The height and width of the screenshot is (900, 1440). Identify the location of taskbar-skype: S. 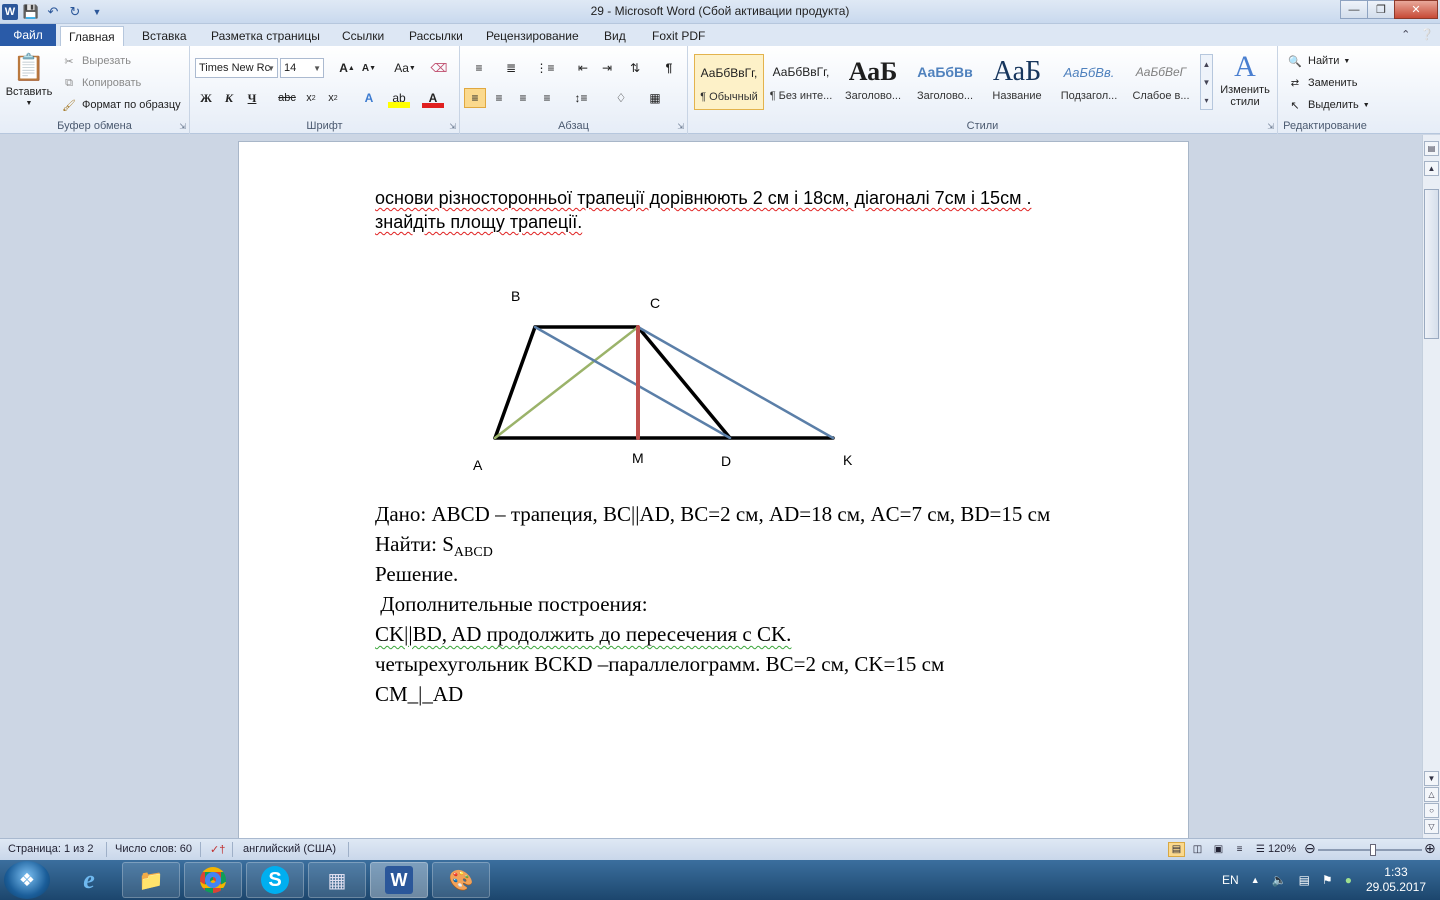
(275, 880).